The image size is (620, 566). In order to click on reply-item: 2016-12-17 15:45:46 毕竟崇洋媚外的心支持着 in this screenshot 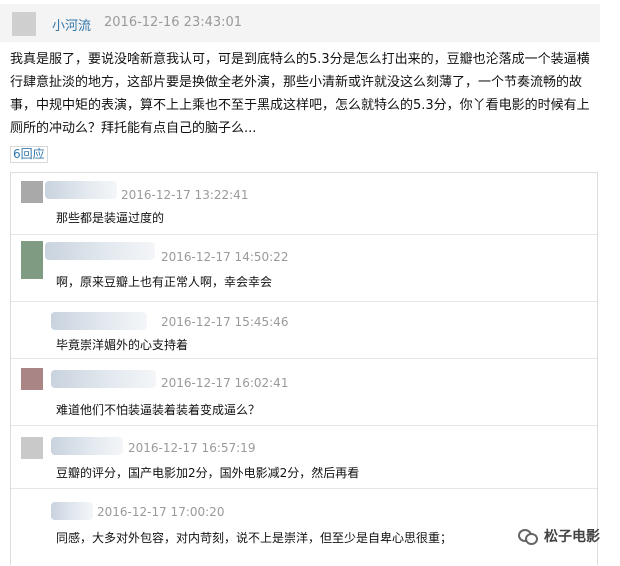, I will do `click(304, 331)`.